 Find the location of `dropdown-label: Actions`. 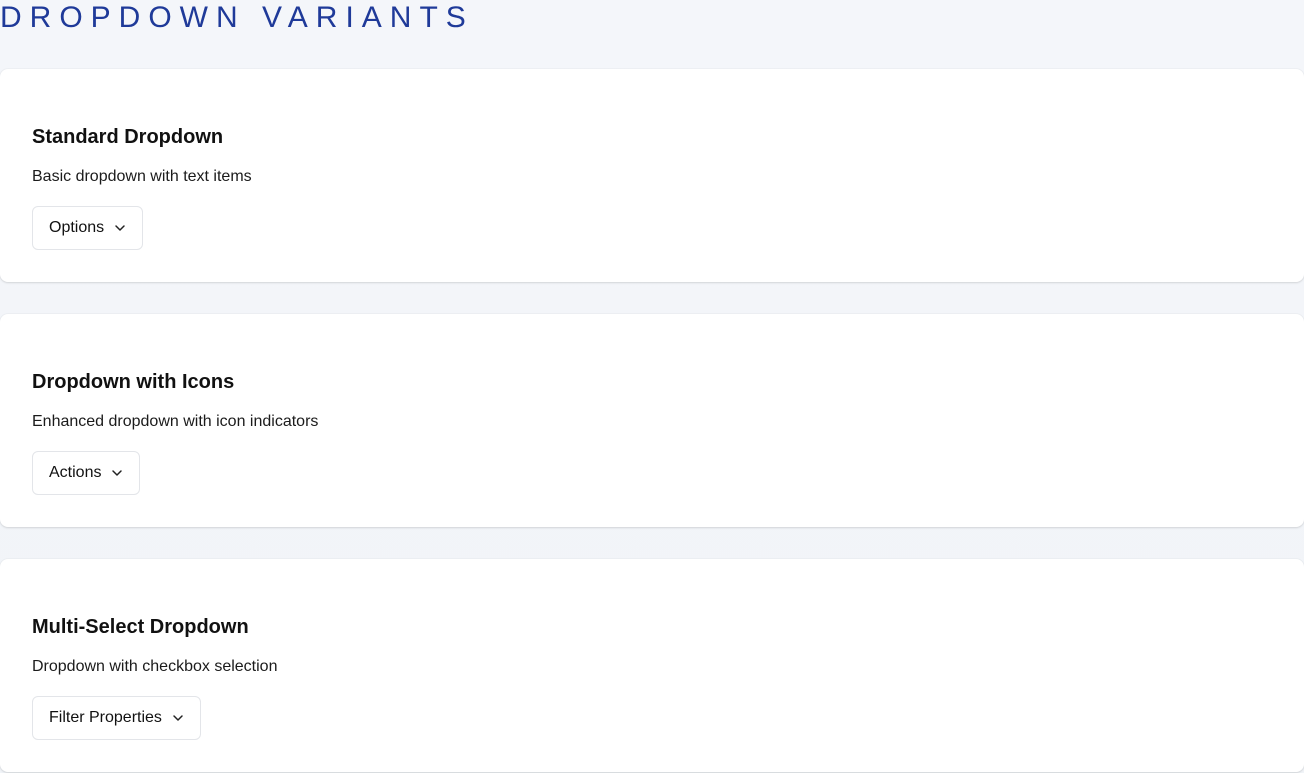

dropdown-label: Actions is located at coordinates (75, 472).